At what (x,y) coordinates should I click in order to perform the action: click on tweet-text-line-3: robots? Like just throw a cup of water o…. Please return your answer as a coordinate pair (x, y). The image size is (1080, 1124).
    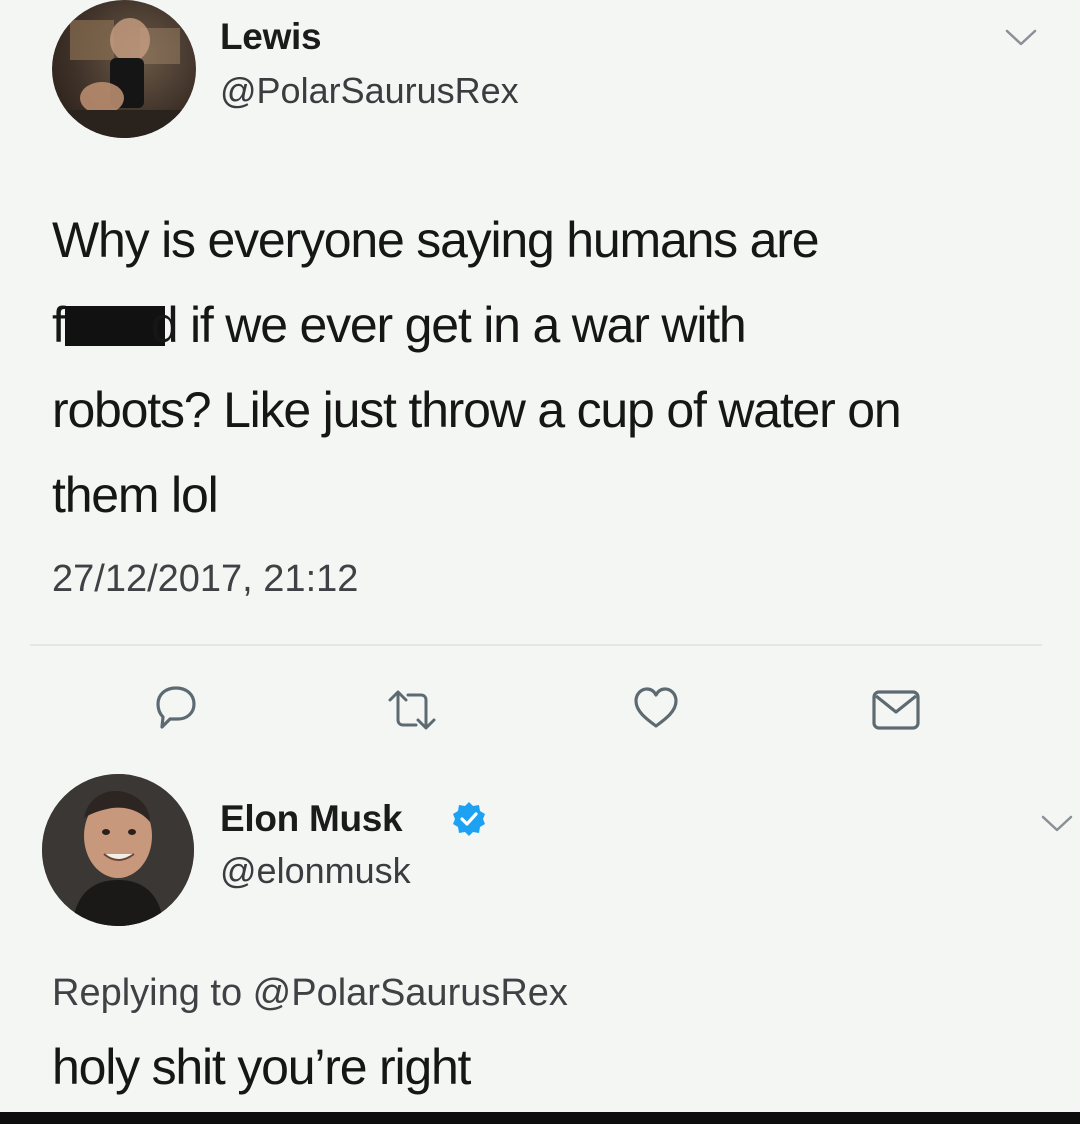
    Looking at the image, I should click on (477, 410).